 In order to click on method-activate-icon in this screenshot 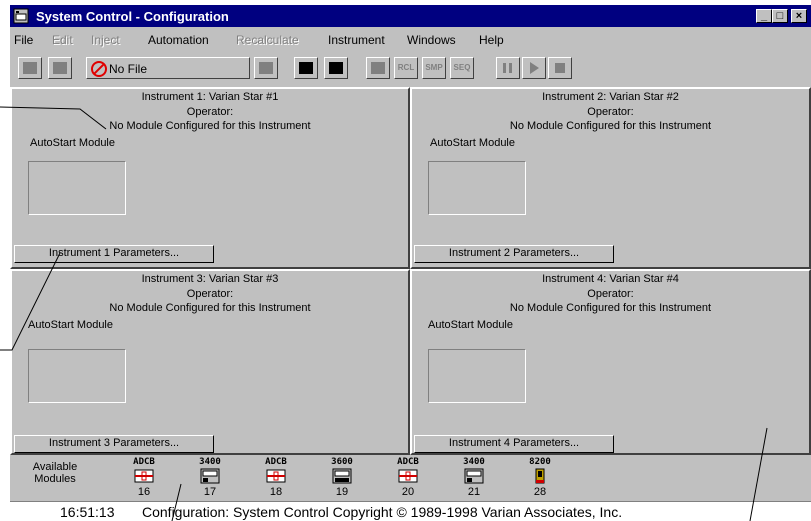, I will do `click(336, 68)`.